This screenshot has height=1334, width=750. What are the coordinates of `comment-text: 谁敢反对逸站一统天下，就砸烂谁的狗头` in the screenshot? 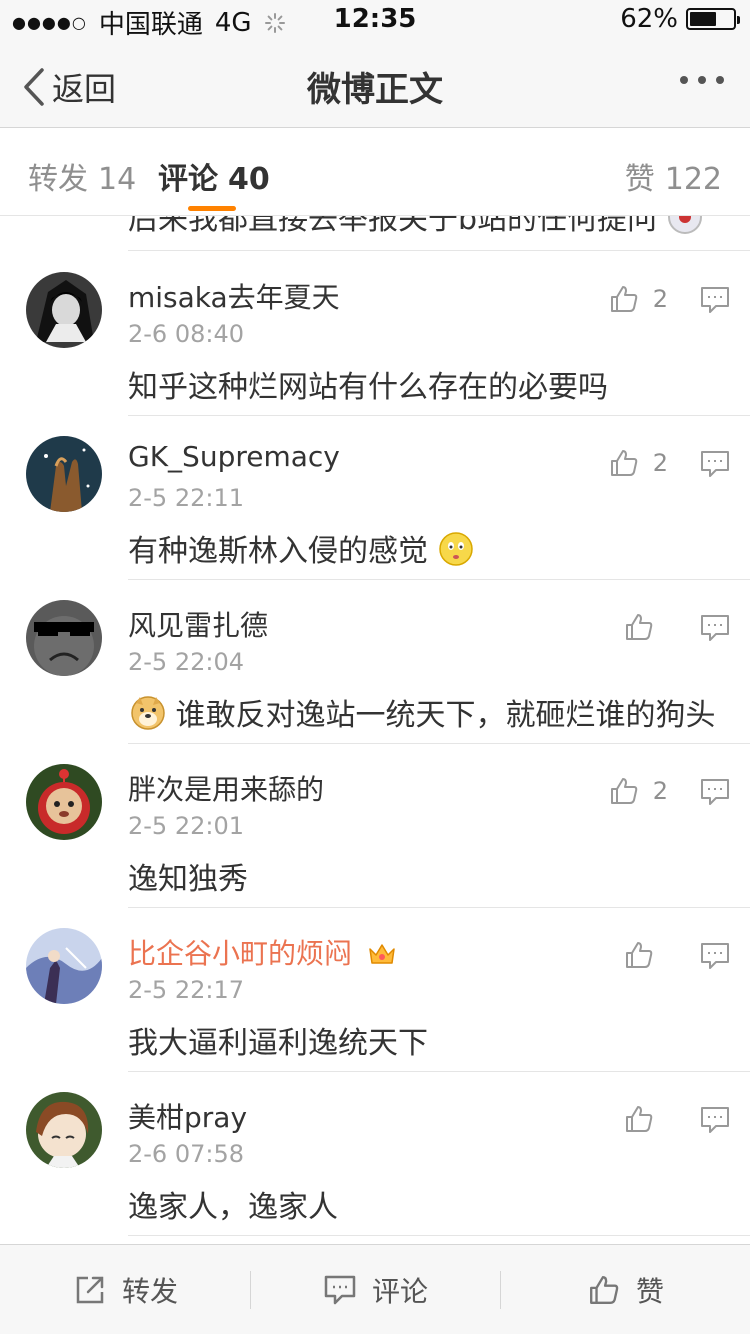 It's located at (423, 712).